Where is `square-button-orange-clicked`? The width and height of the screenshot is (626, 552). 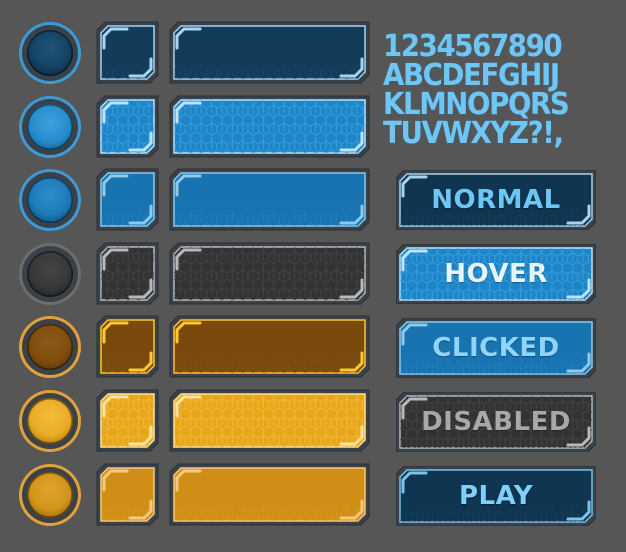
square-button-orange-clicked is located at coordinates (127, 494).